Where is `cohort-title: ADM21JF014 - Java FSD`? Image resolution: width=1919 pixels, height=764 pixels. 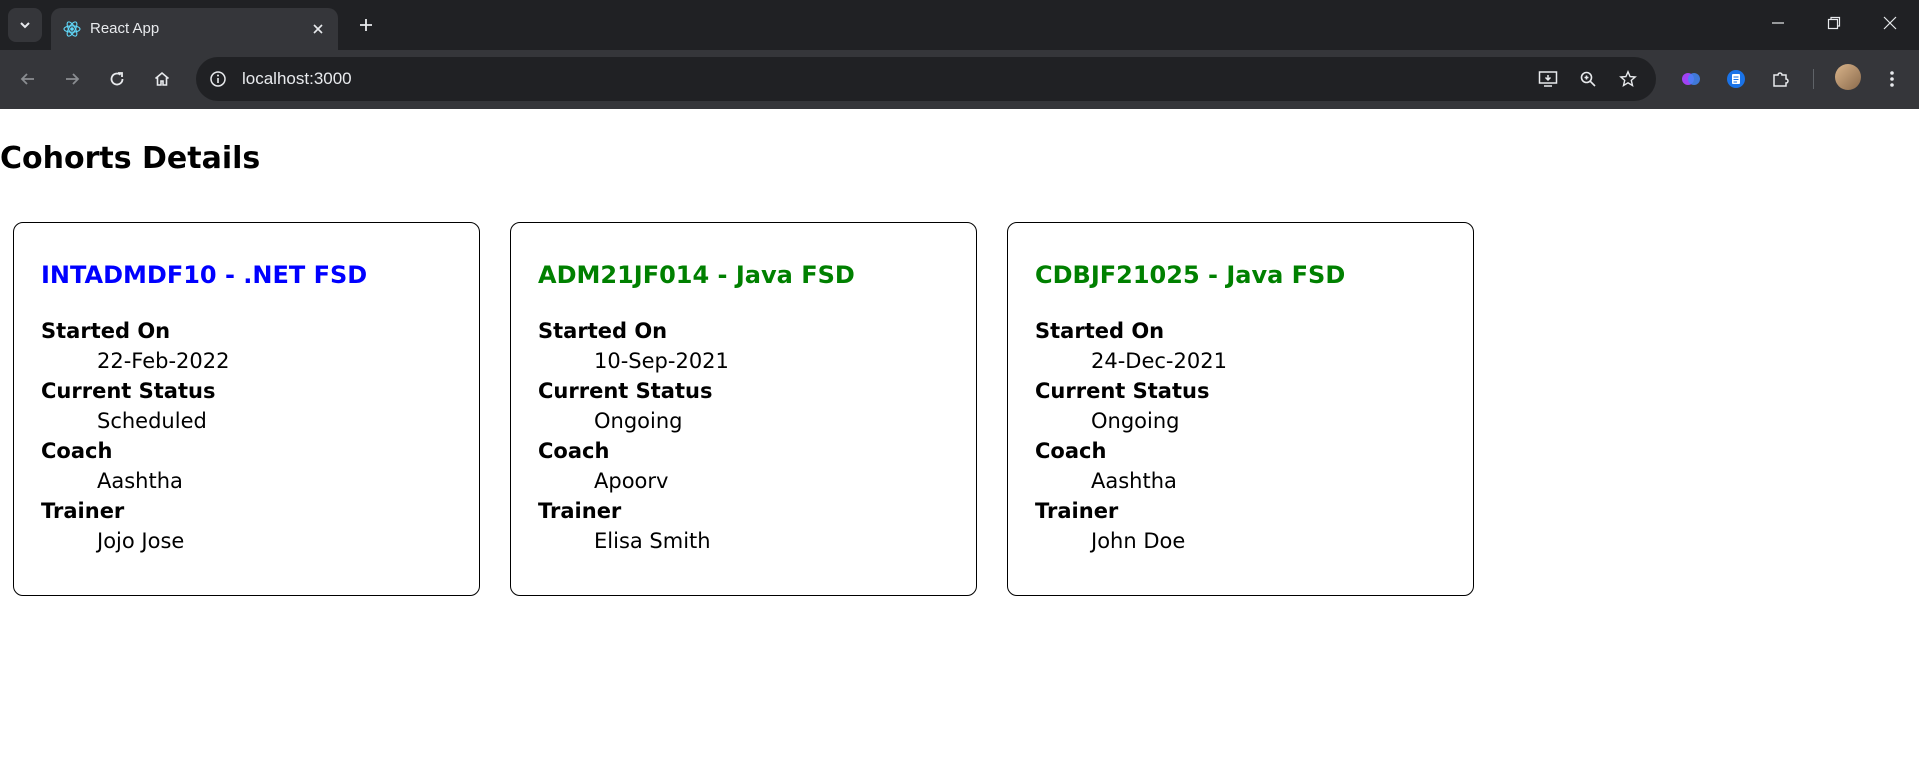
cohort-title: ADM21JF014 - Java FSD is located at coordinates (696, 275).